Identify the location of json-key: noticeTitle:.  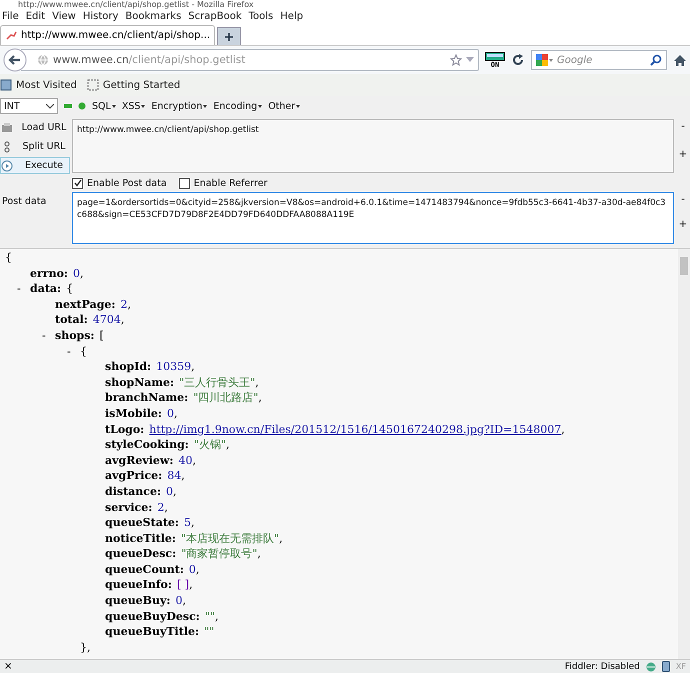
(140, 538).